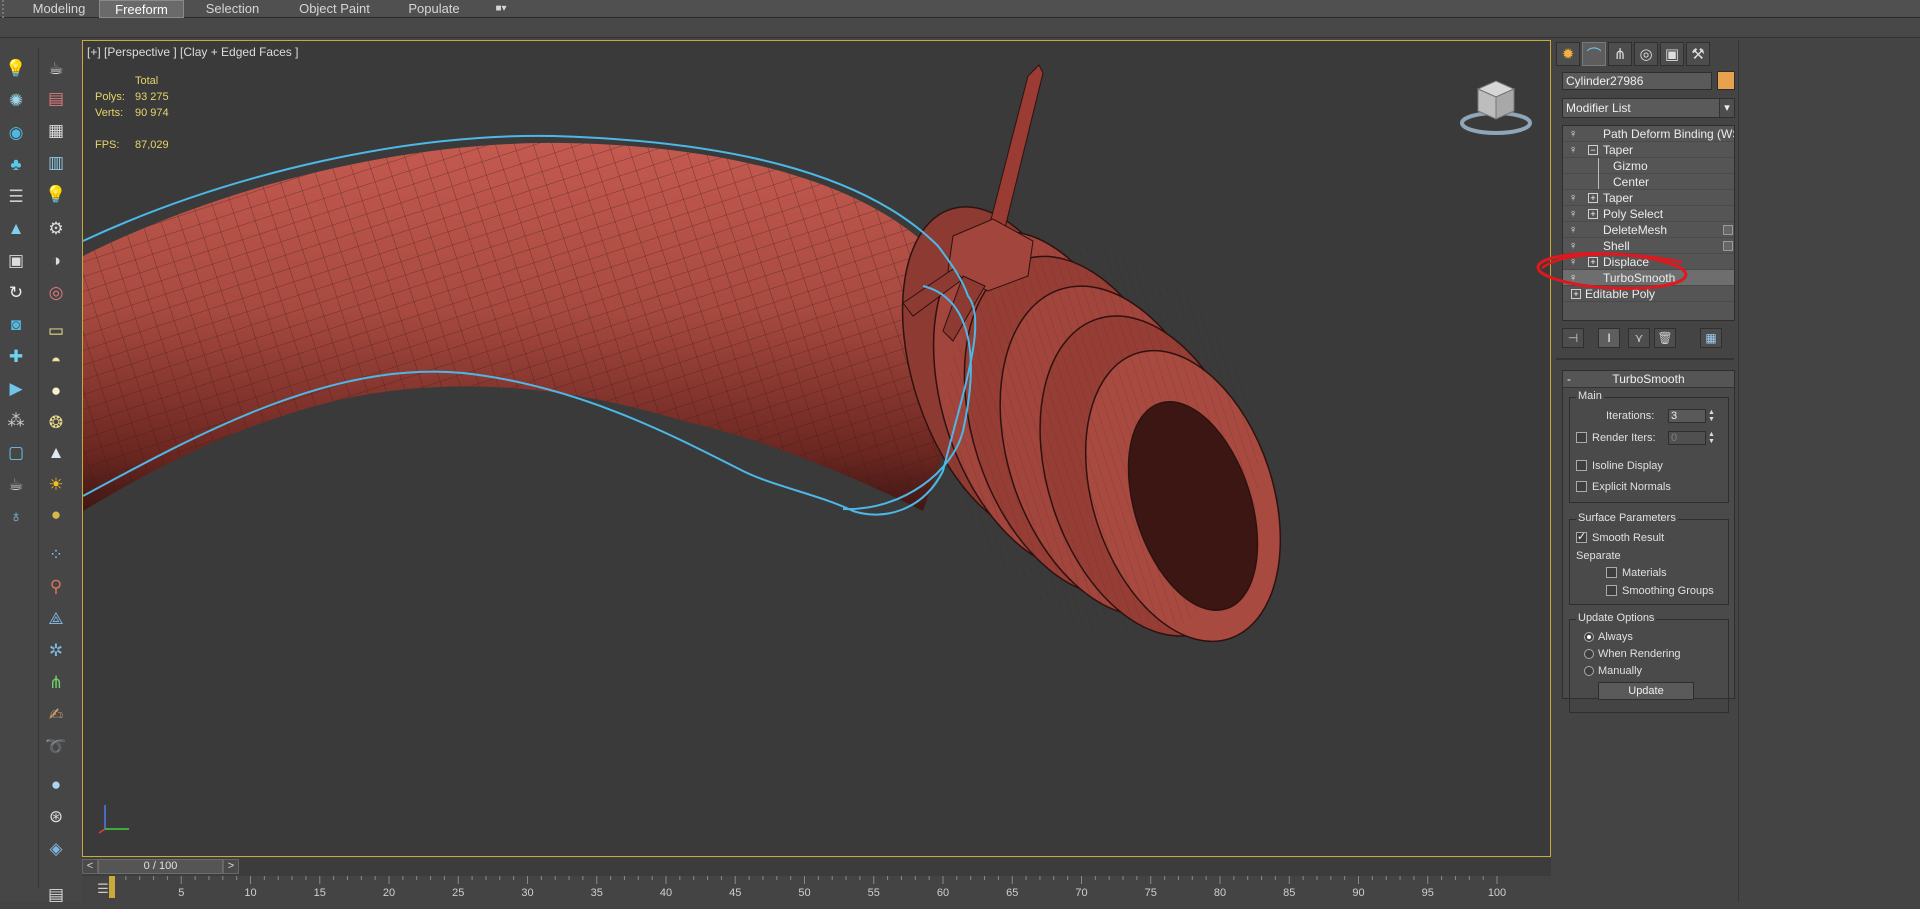  What do you see at coordinates (16, 356) in the screenshot?
I see `target-icon: ✚` at bounding box center [16, 356].